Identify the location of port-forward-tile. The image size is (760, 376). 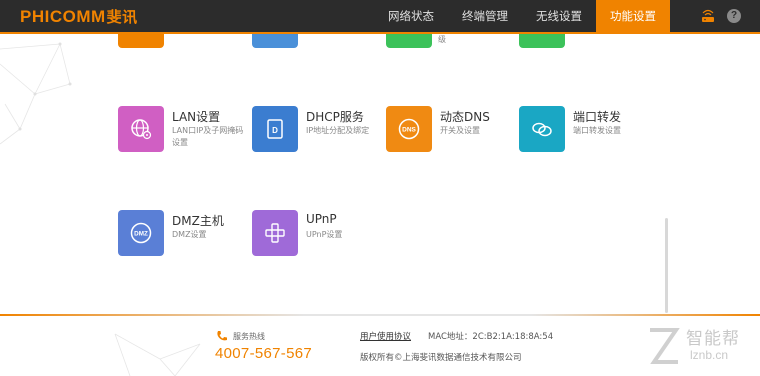
(542, 129).